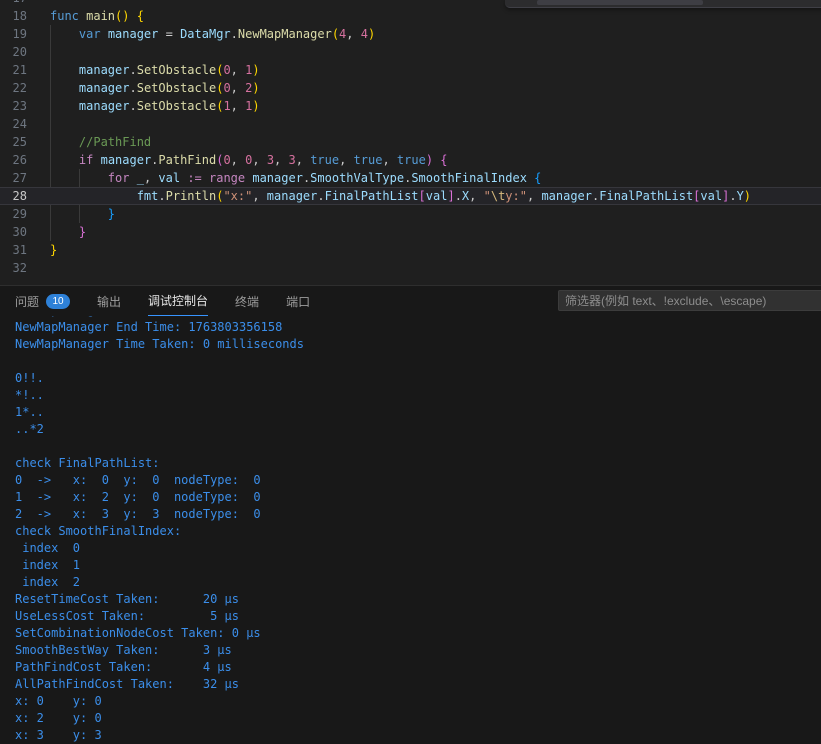 This screenshot has height=744, width=821. Describe the element at coordinates (48, 565) in the screenshot. I see `console-line: index 1` at that location.